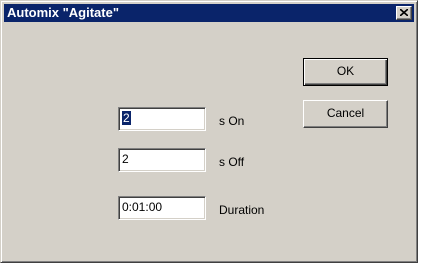 This screenshot has height=271, width=426. What do you see at coordinates (345, 72) in the screenshot?
I see `ok-button: OK` at bounding box center [345, 72].